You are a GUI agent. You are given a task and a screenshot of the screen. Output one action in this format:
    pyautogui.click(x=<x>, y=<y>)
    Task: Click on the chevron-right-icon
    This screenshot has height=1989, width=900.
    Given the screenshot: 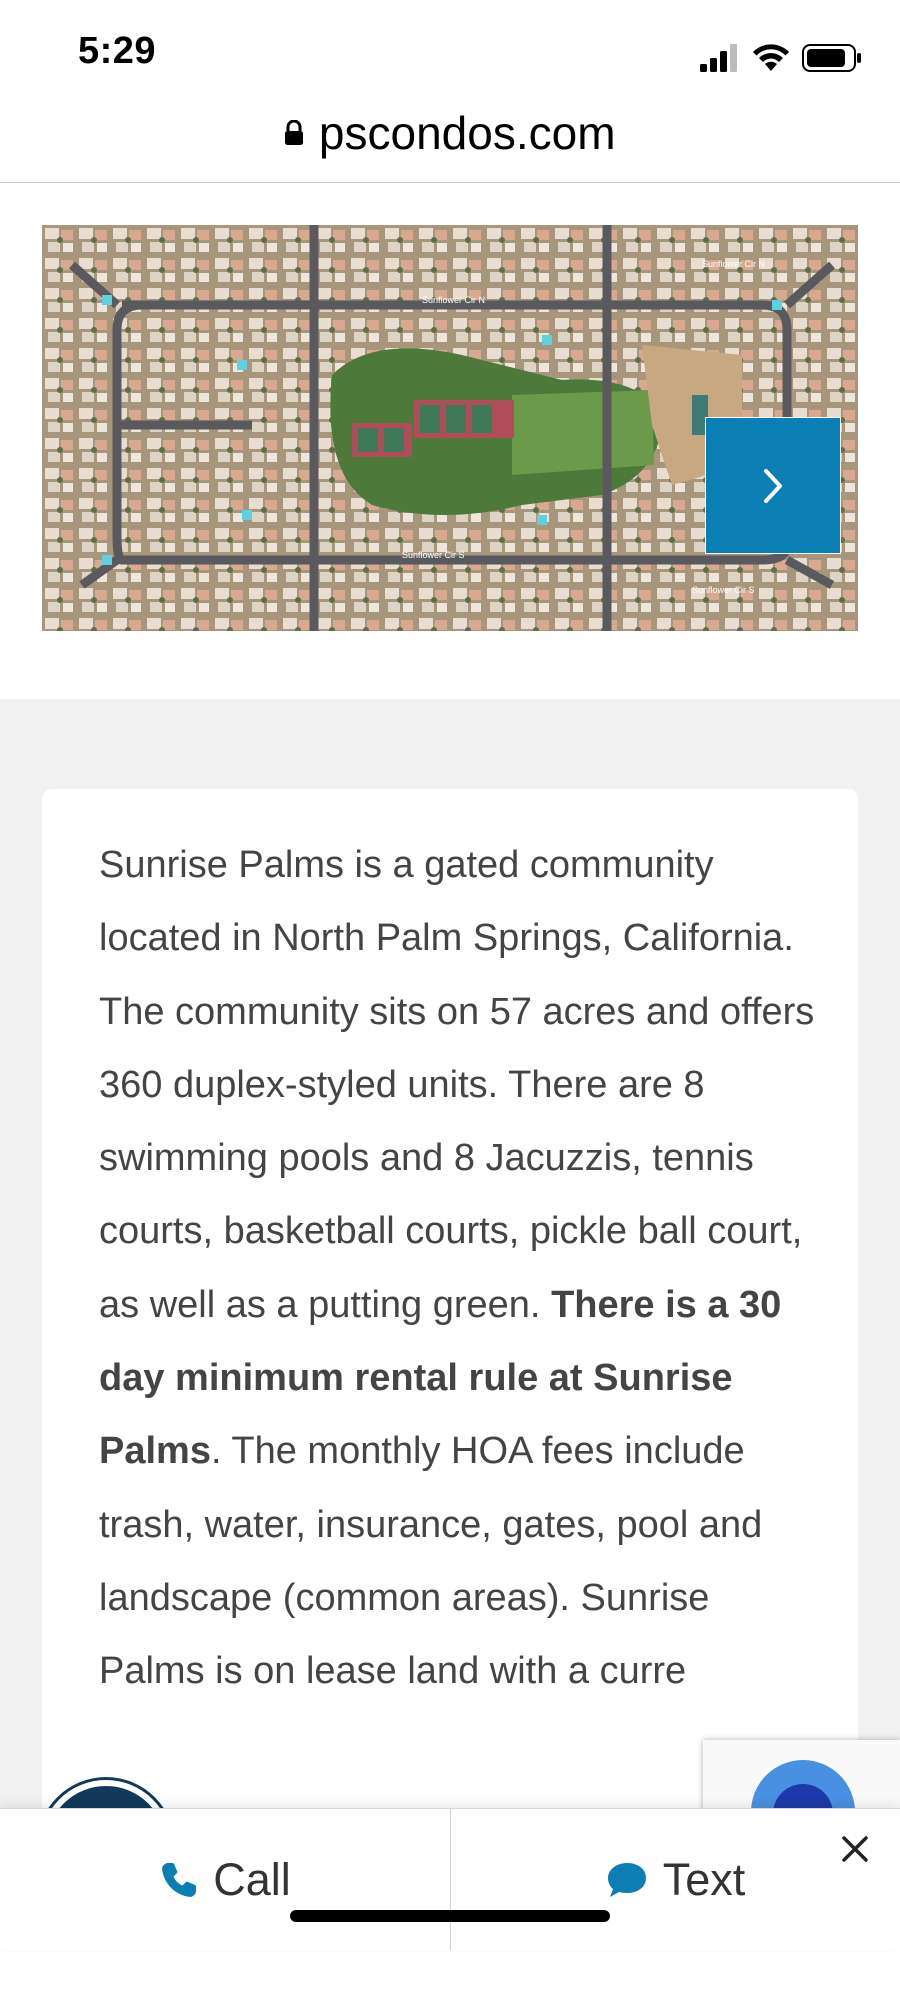 What is the action you would take?
    pyautogui.click(x=773, y=485)
    